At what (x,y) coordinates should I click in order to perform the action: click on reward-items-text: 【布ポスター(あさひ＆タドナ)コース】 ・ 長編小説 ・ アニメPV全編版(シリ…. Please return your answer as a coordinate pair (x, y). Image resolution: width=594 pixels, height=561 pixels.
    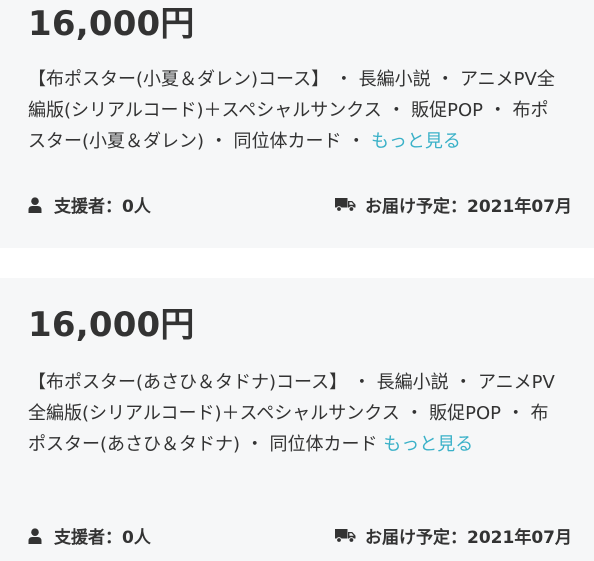
    Looking at the image, I should click on (291, 413).